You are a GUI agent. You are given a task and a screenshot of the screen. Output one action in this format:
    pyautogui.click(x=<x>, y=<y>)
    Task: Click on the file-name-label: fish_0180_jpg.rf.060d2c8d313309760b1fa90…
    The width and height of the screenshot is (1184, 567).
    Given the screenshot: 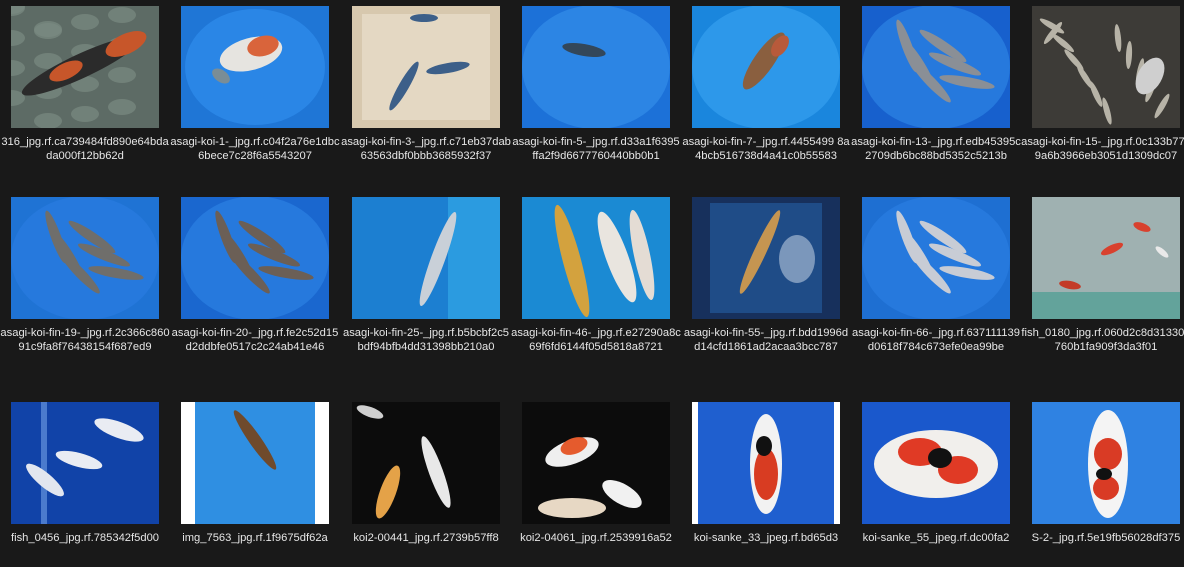 What is the action you would take?
    pyautogui.click(x=1102, y=340)
    